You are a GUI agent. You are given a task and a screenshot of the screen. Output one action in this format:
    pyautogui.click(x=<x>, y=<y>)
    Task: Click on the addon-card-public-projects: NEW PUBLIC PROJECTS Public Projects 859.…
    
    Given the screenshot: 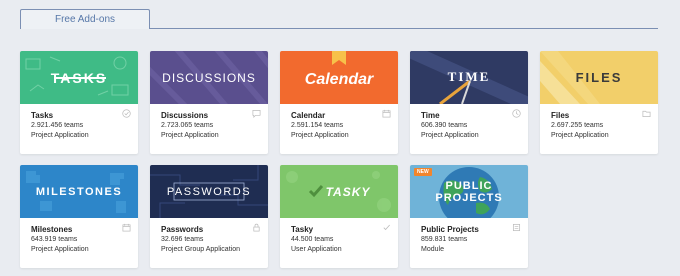 What is the action you would take?
    pyautogui.click(x=469, y=216)
    